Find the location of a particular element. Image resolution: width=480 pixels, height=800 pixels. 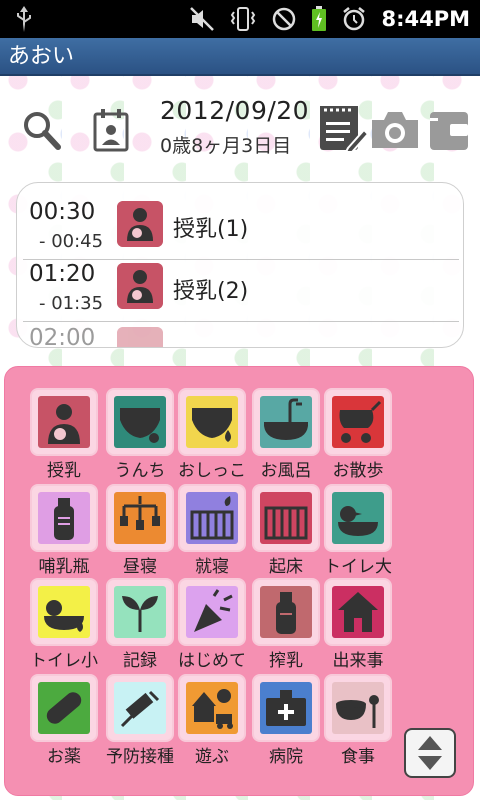

diaper-poop-icon is located at coordinates (140, 425).